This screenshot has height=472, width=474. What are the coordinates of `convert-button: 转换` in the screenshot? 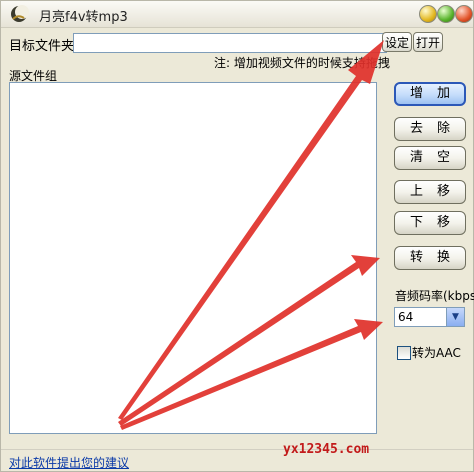 It's located at (430, 258).